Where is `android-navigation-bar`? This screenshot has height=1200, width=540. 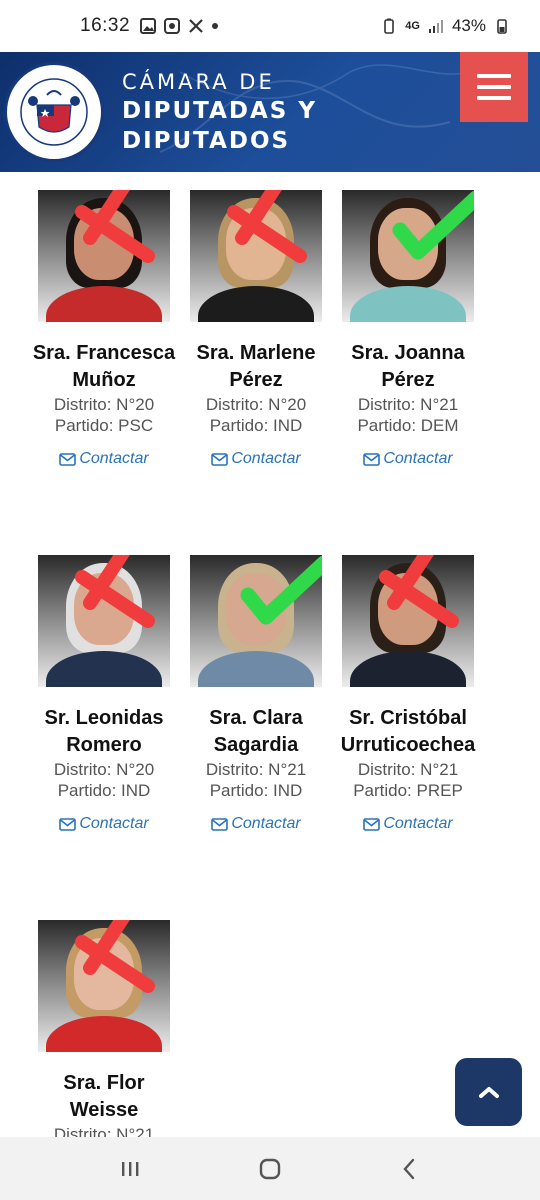
android-navigation-bar is located at coordinates (270, 1168).